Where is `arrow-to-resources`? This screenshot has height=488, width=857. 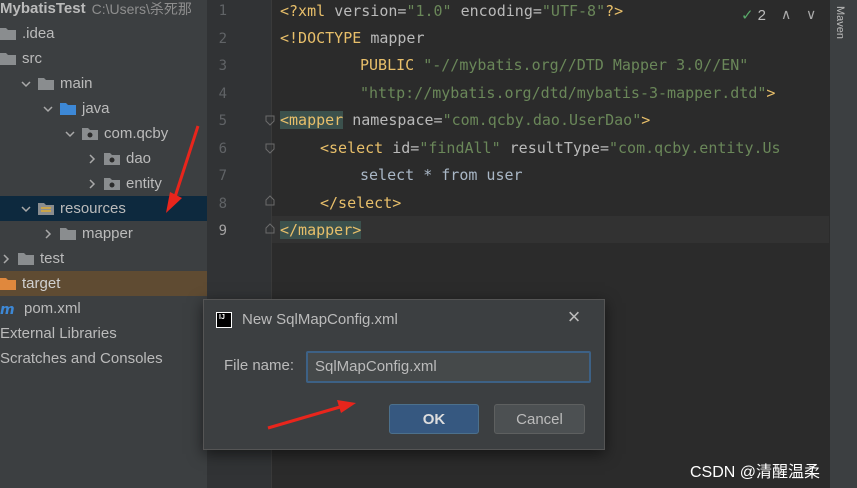
arrow-to-resources is located at coordinates (183, 169).